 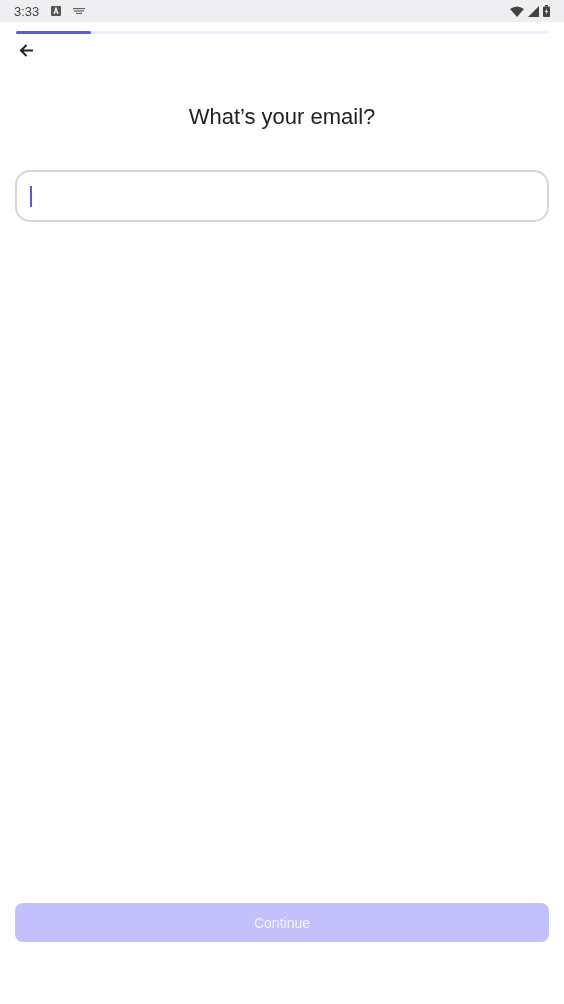 What do you see at coordinates (26, 50) in the screenshot?
I see `back-arrow-icon` at bounding box center [26, 50].